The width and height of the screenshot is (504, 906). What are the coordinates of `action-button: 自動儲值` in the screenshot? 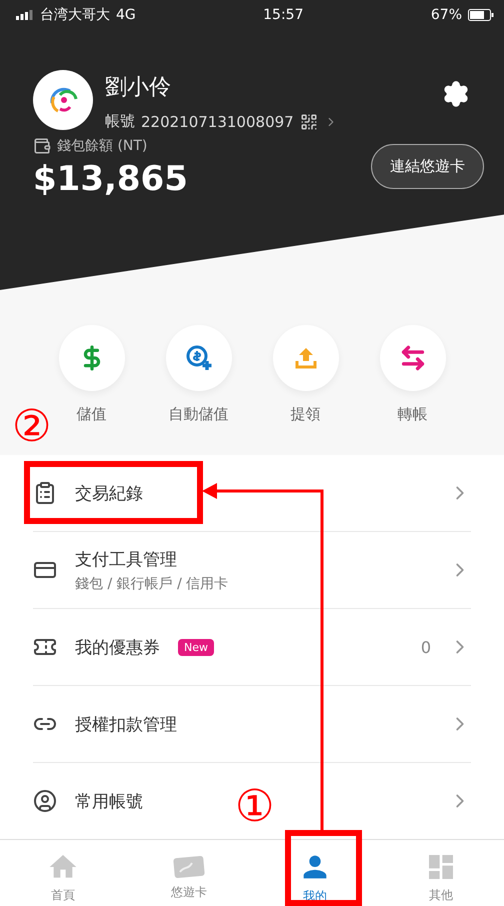 It's located at (198, 390).